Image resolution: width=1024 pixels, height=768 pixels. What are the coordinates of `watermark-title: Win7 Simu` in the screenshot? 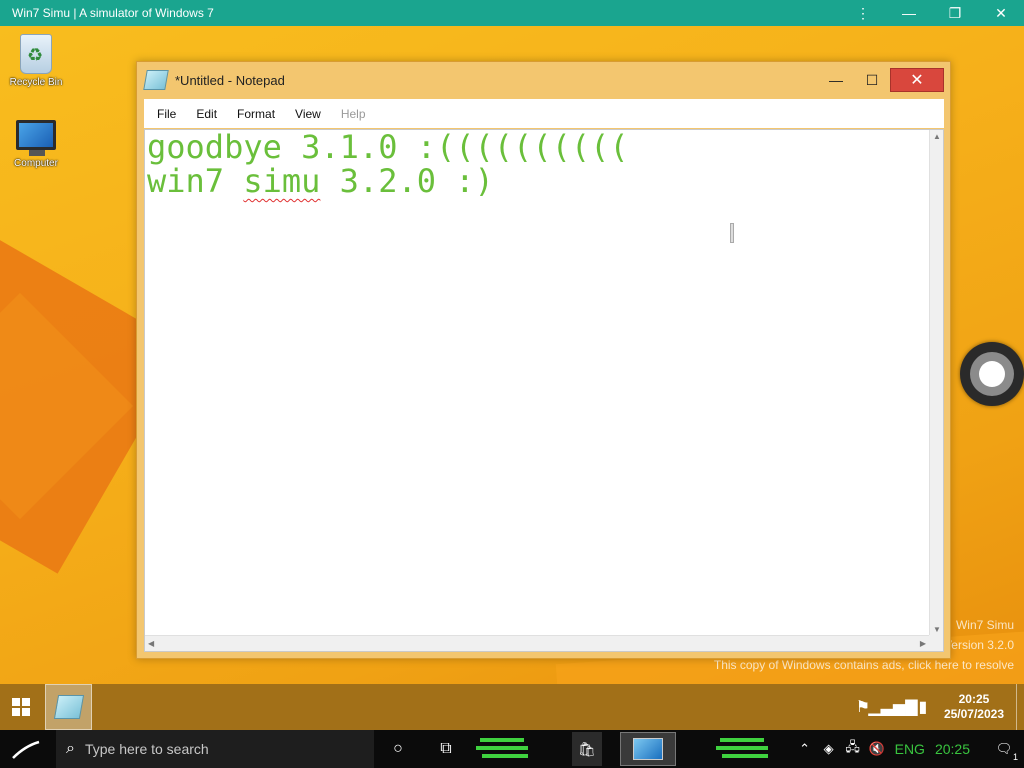 It's located at (984, 625).